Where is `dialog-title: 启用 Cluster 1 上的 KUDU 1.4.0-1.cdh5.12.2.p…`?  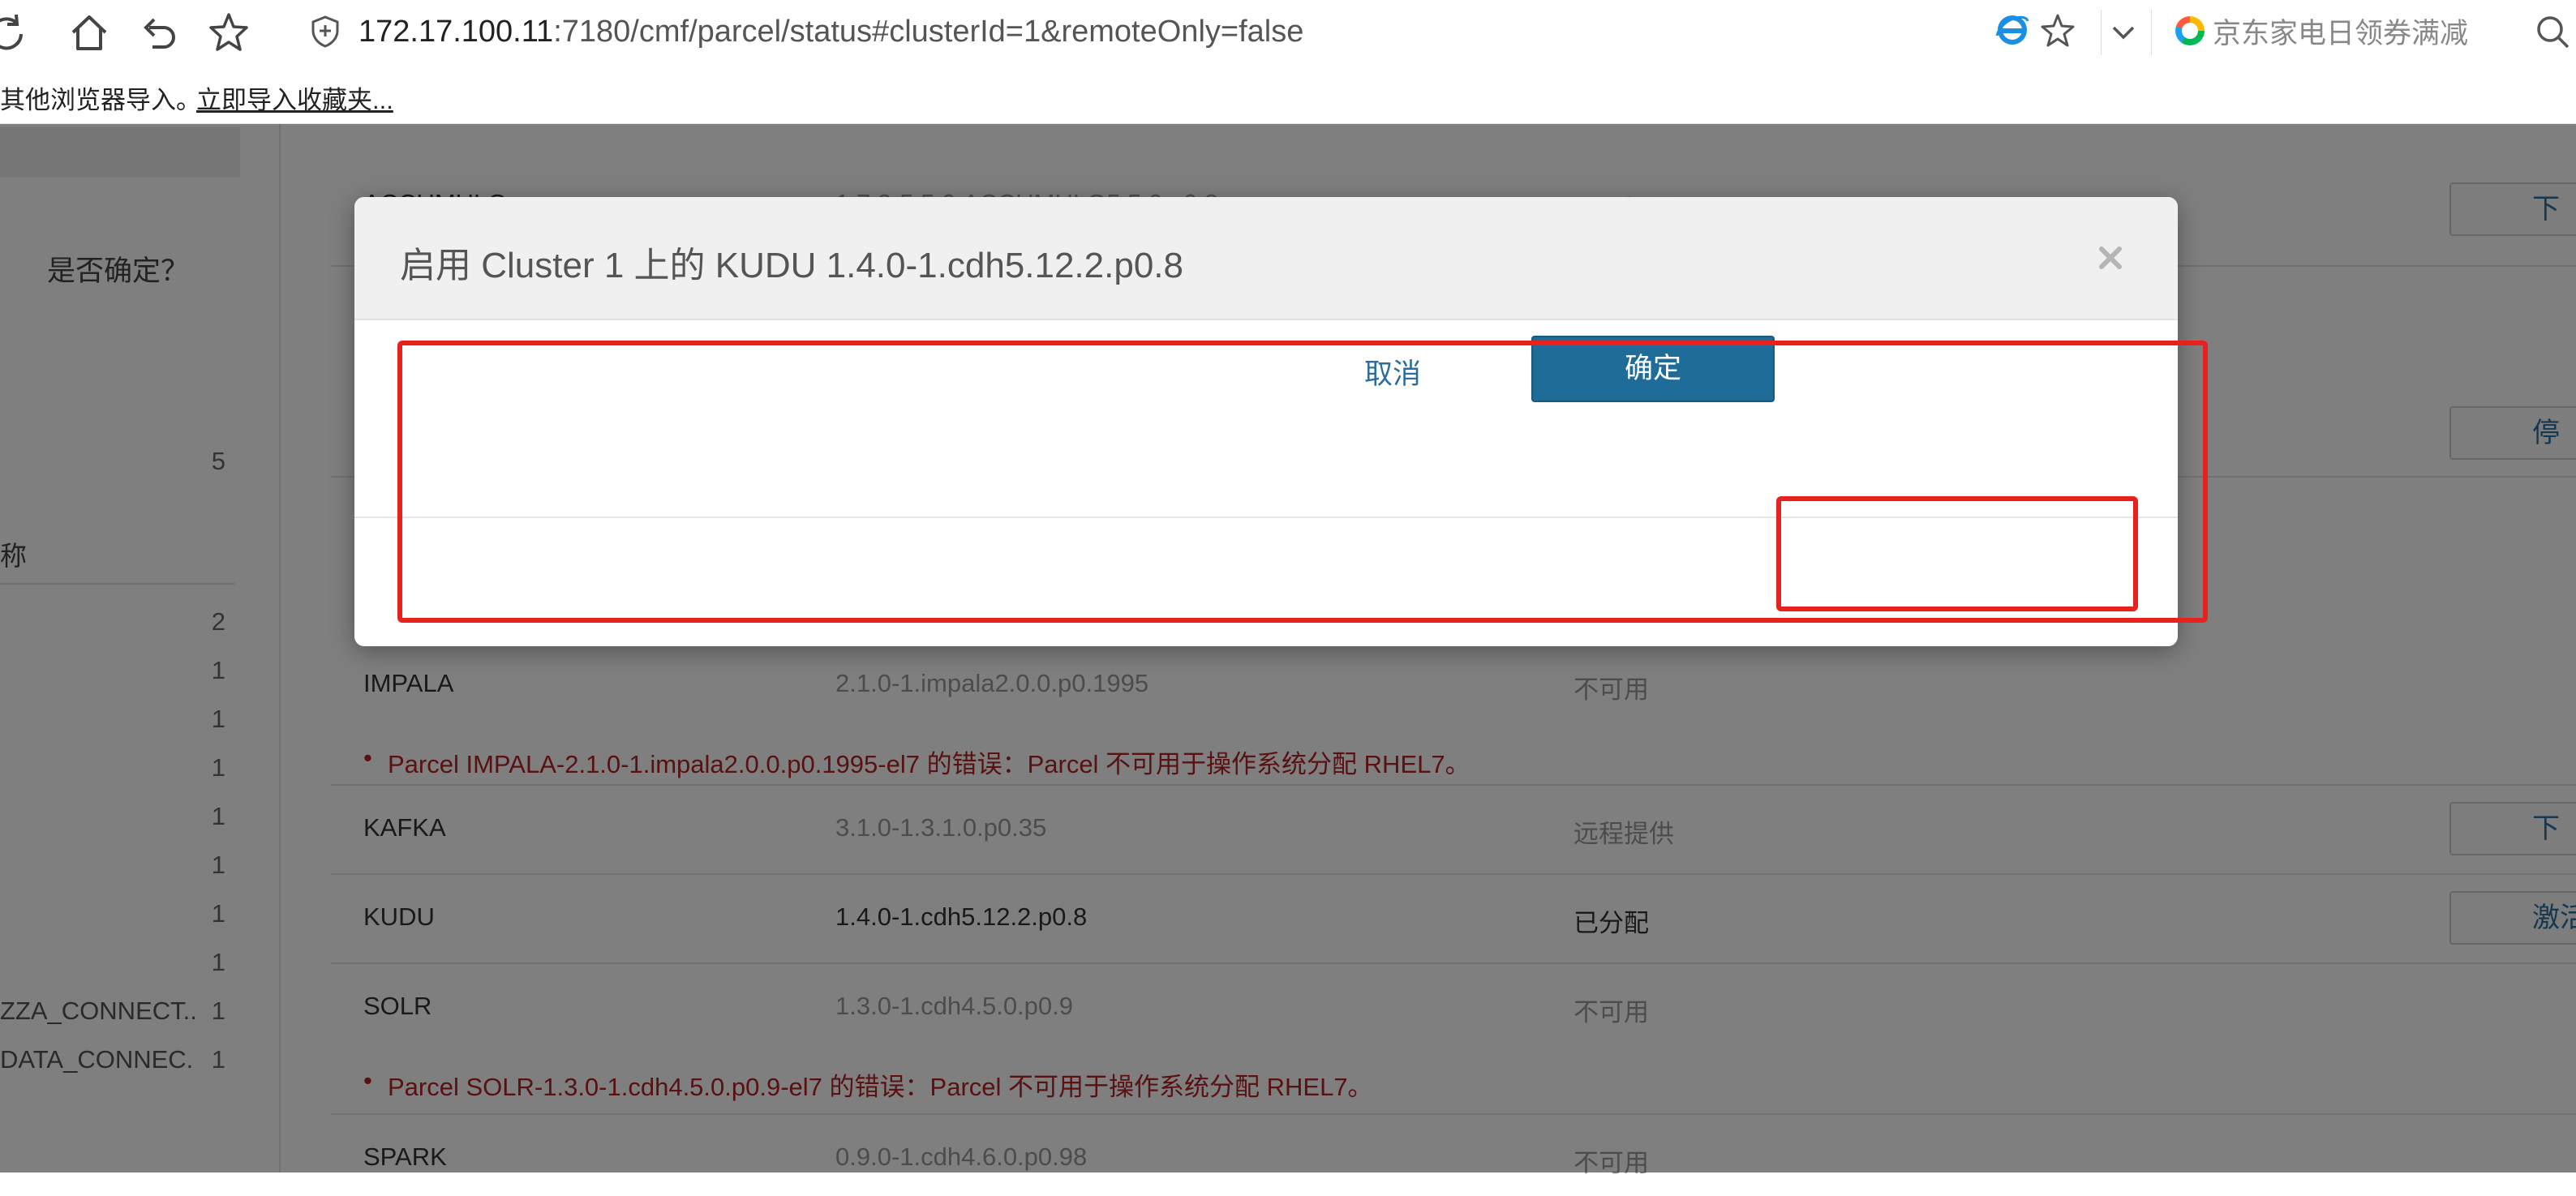
dialog-title: 启用 Cluster 1 上的 KUDU 1.4.0-1.cdh5.12.2.p… is located at coordinates (791, 265).